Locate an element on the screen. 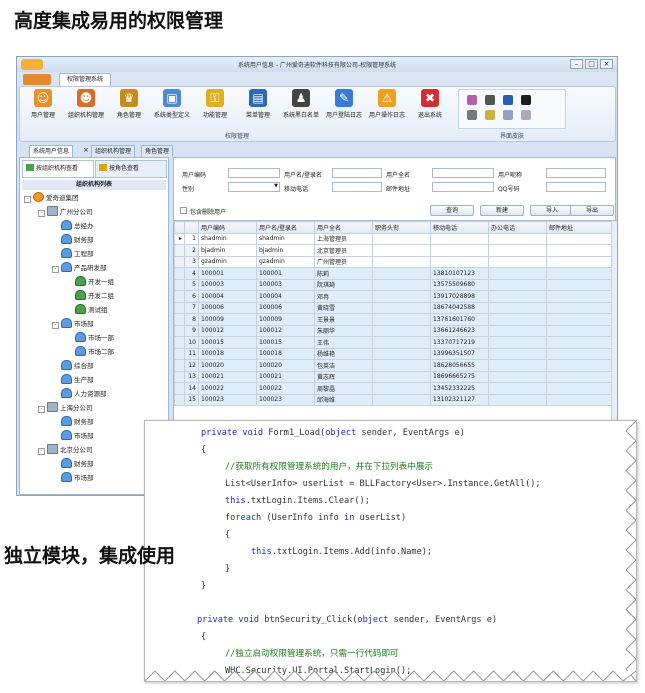  tree-node: - 市场部 is located at coordinates (73, 324).